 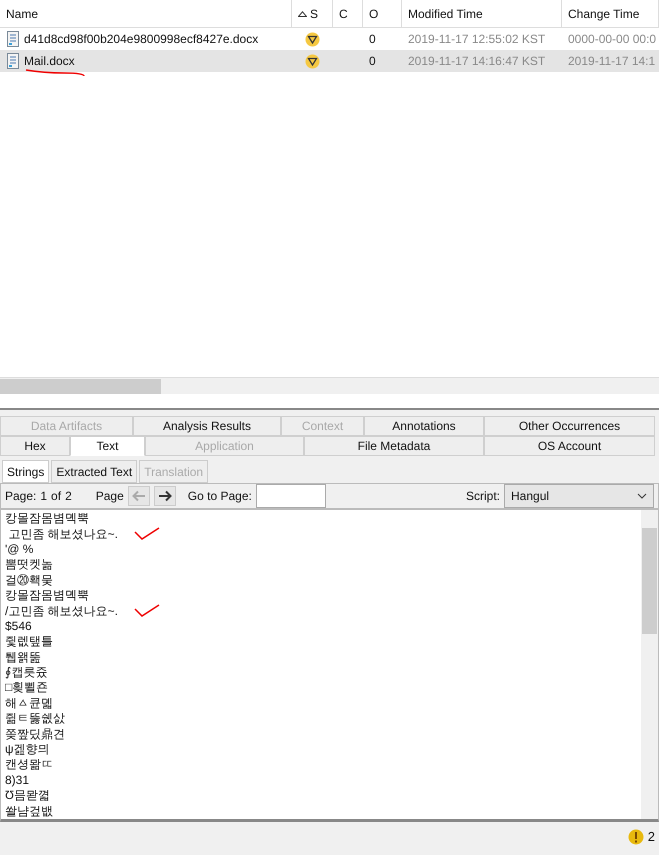 I want to click on text-line: 쫒짶딨鼎견, so click(x=35, y=734).